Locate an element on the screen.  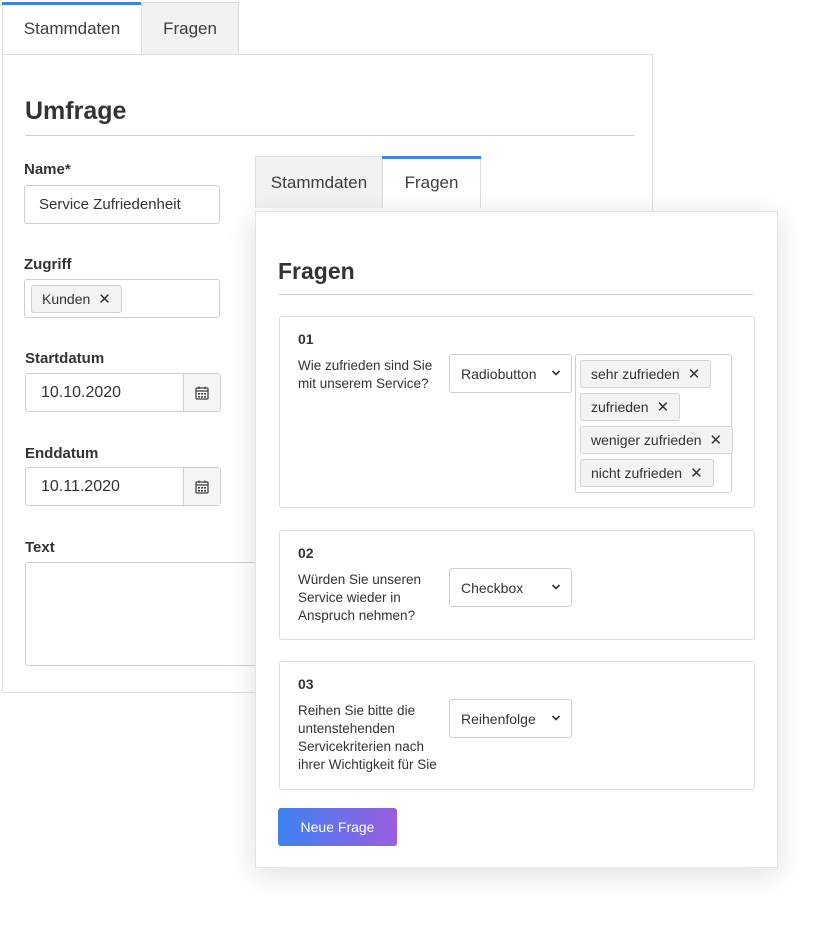
question-type-select: Reihenfolge is located at coordinates (510, 718).